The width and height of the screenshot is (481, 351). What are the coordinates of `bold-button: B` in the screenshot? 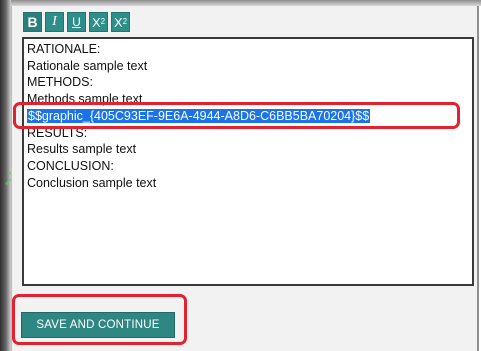 It's located at (32, 22).